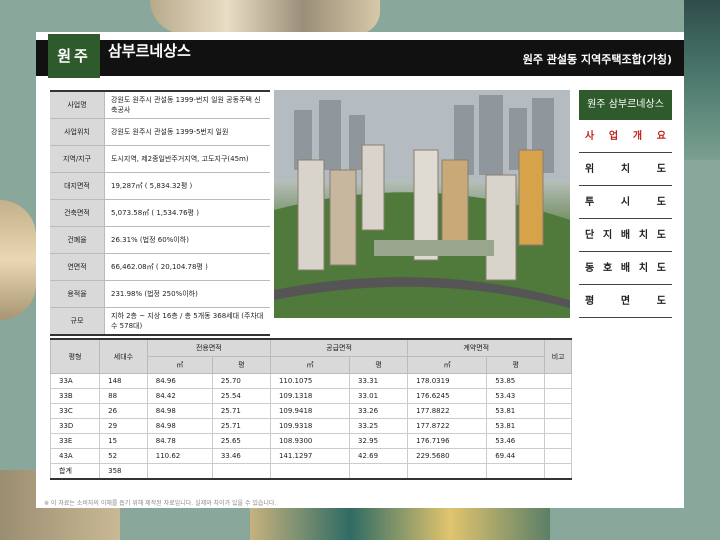  I want to click on info-label: 용적율, so click(77, 294).